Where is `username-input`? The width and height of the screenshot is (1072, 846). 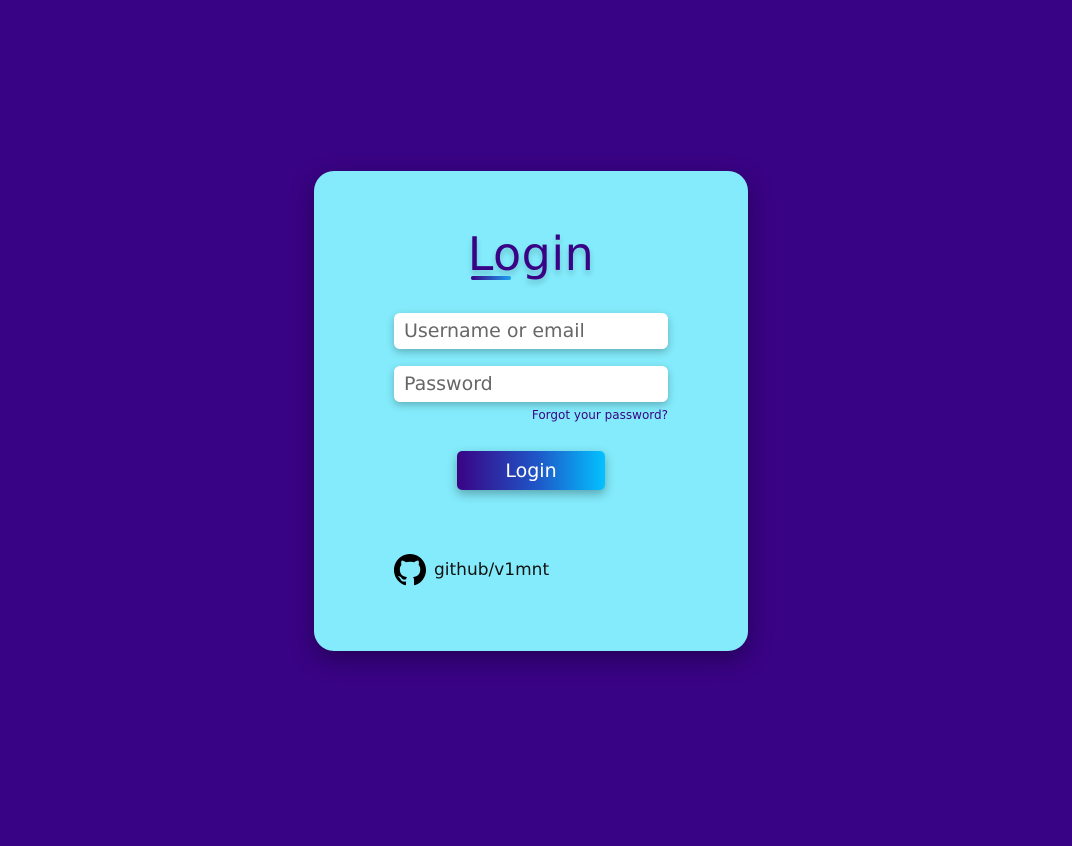
username-input is located at coordinates (531, 331).